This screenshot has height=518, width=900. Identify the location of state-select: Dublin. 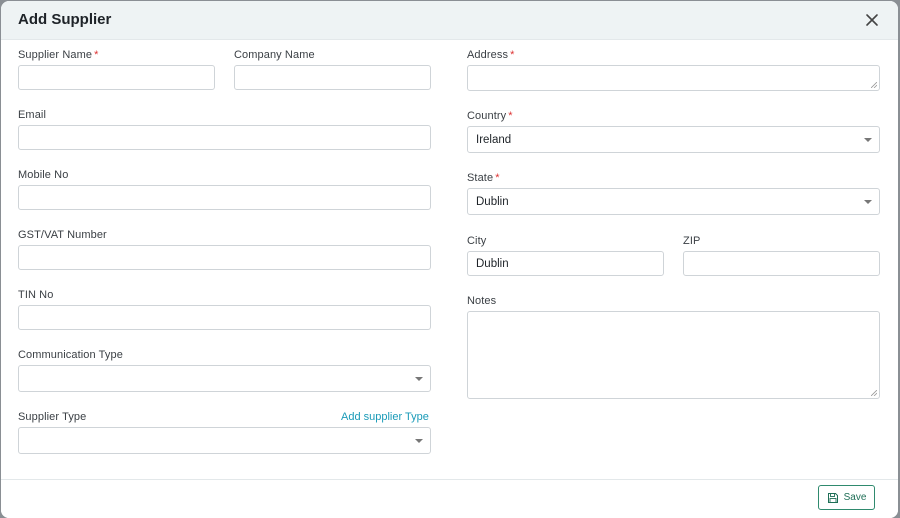
(673, 201).